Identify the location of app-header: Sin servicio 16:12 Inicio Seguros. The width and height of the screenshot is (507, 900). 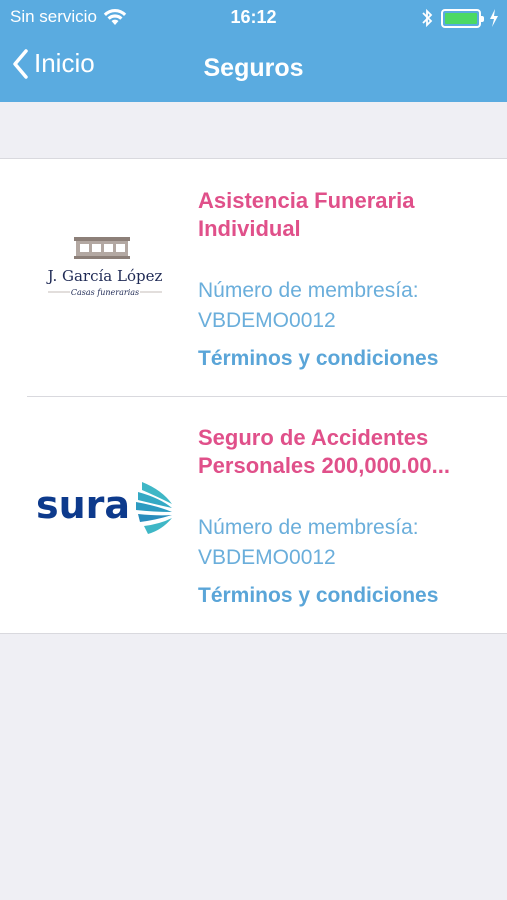
(253, 51).